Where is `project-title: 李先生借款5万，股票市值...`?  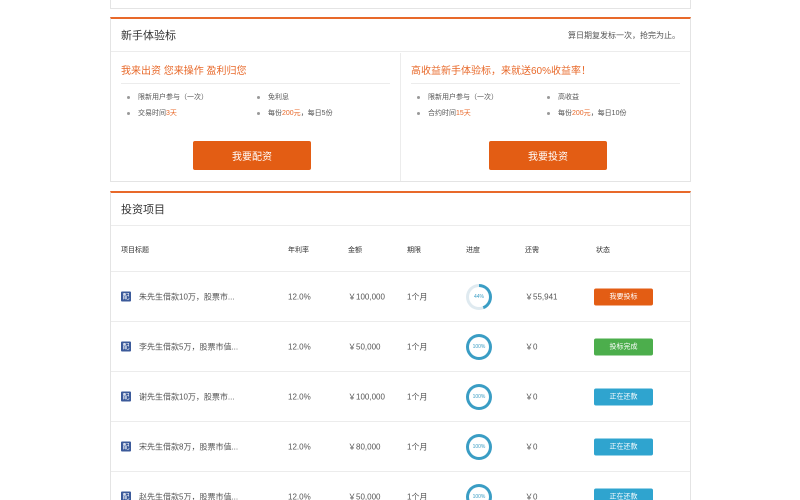
project-title: 李先生借款5万，股票市值... is located at coordinates (188, 346).